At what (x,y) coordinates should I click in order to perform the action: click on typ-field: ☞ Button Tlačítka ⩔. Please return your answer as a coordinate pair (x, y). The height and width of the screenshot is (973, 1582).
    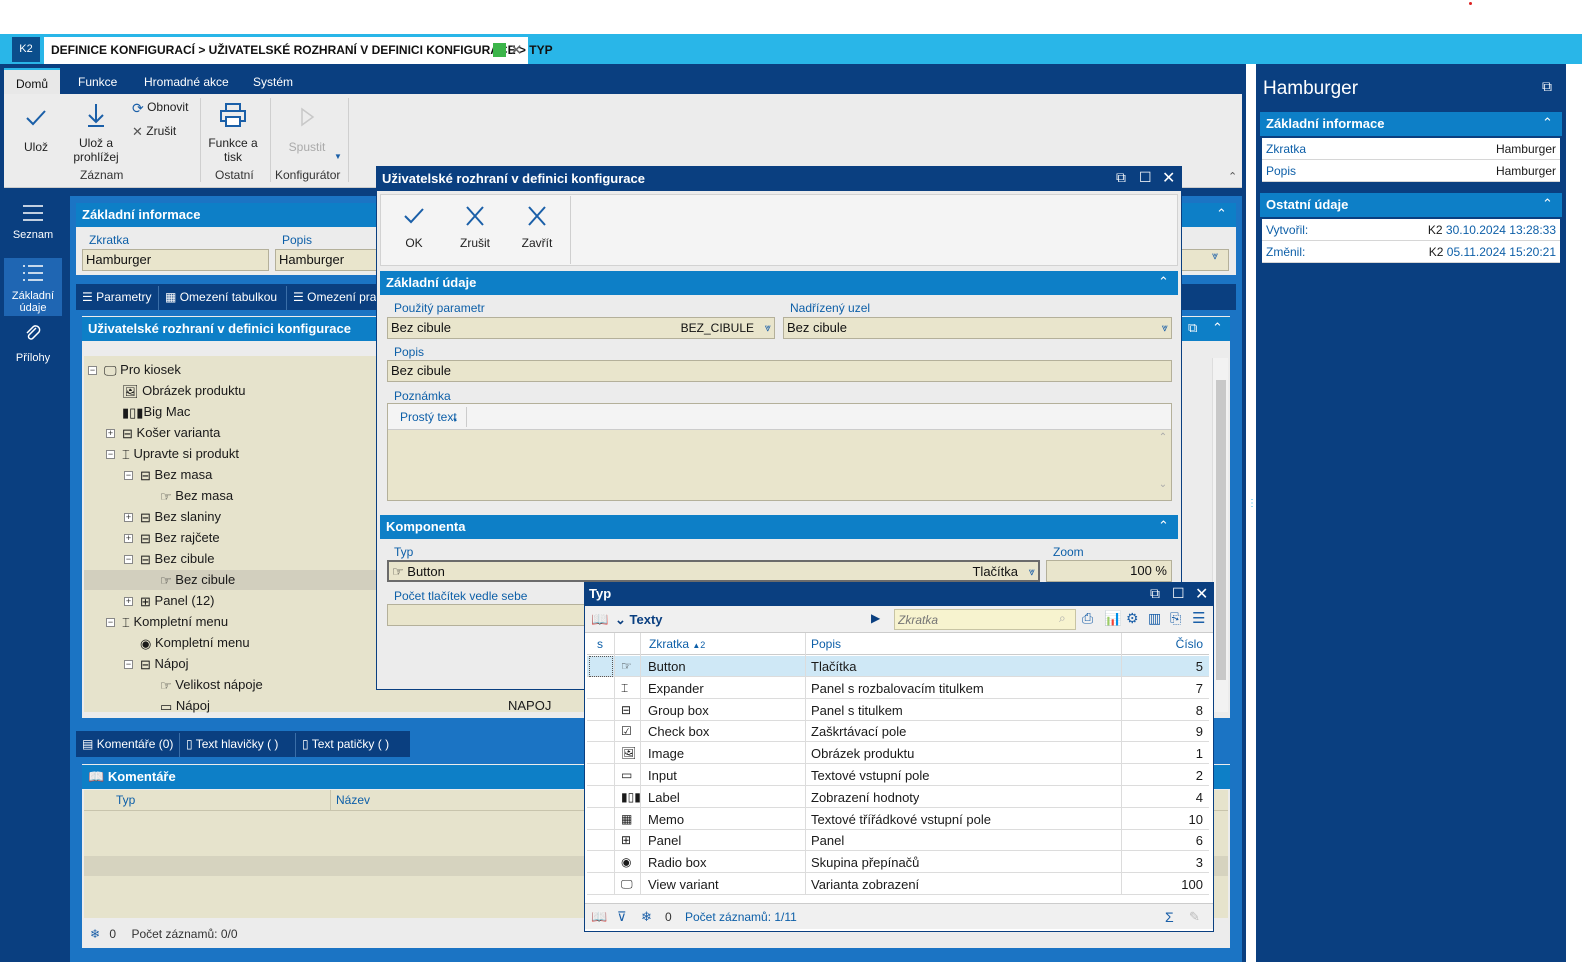
    Looking at the image, I should click on (713, 571).